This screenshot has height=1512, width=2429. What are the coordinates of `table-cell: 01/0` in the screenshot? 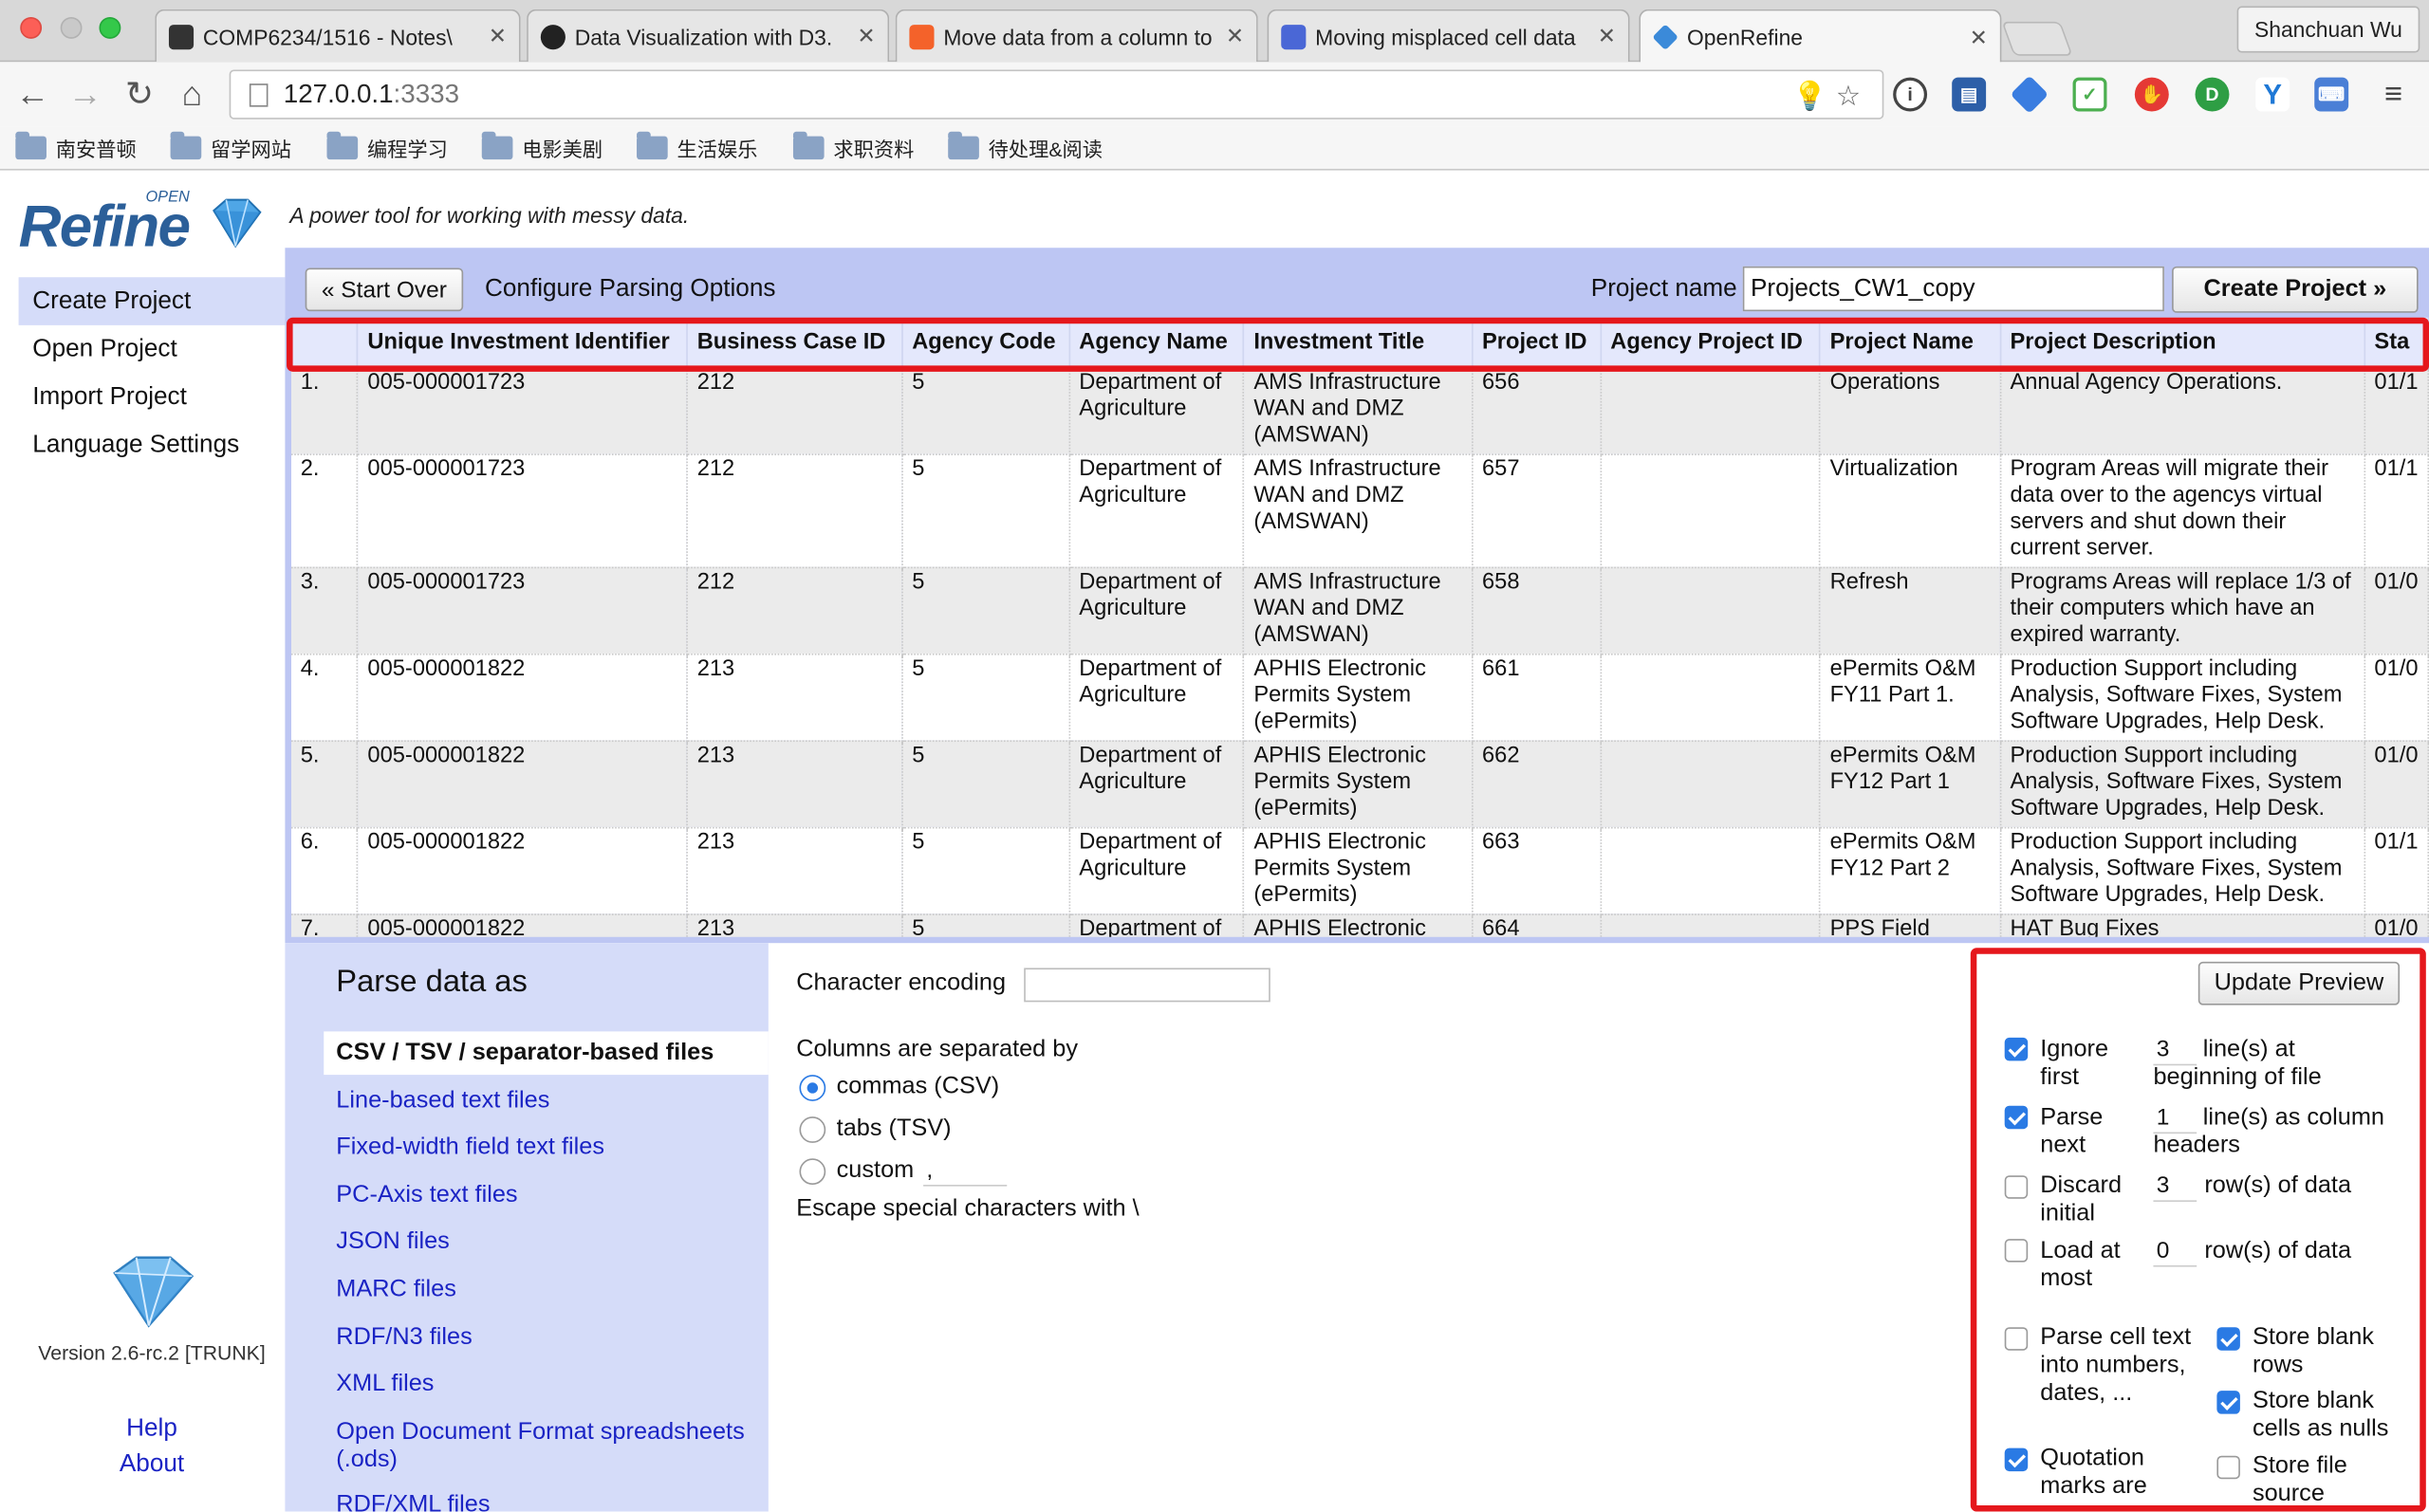 It's located at (2396, 697).